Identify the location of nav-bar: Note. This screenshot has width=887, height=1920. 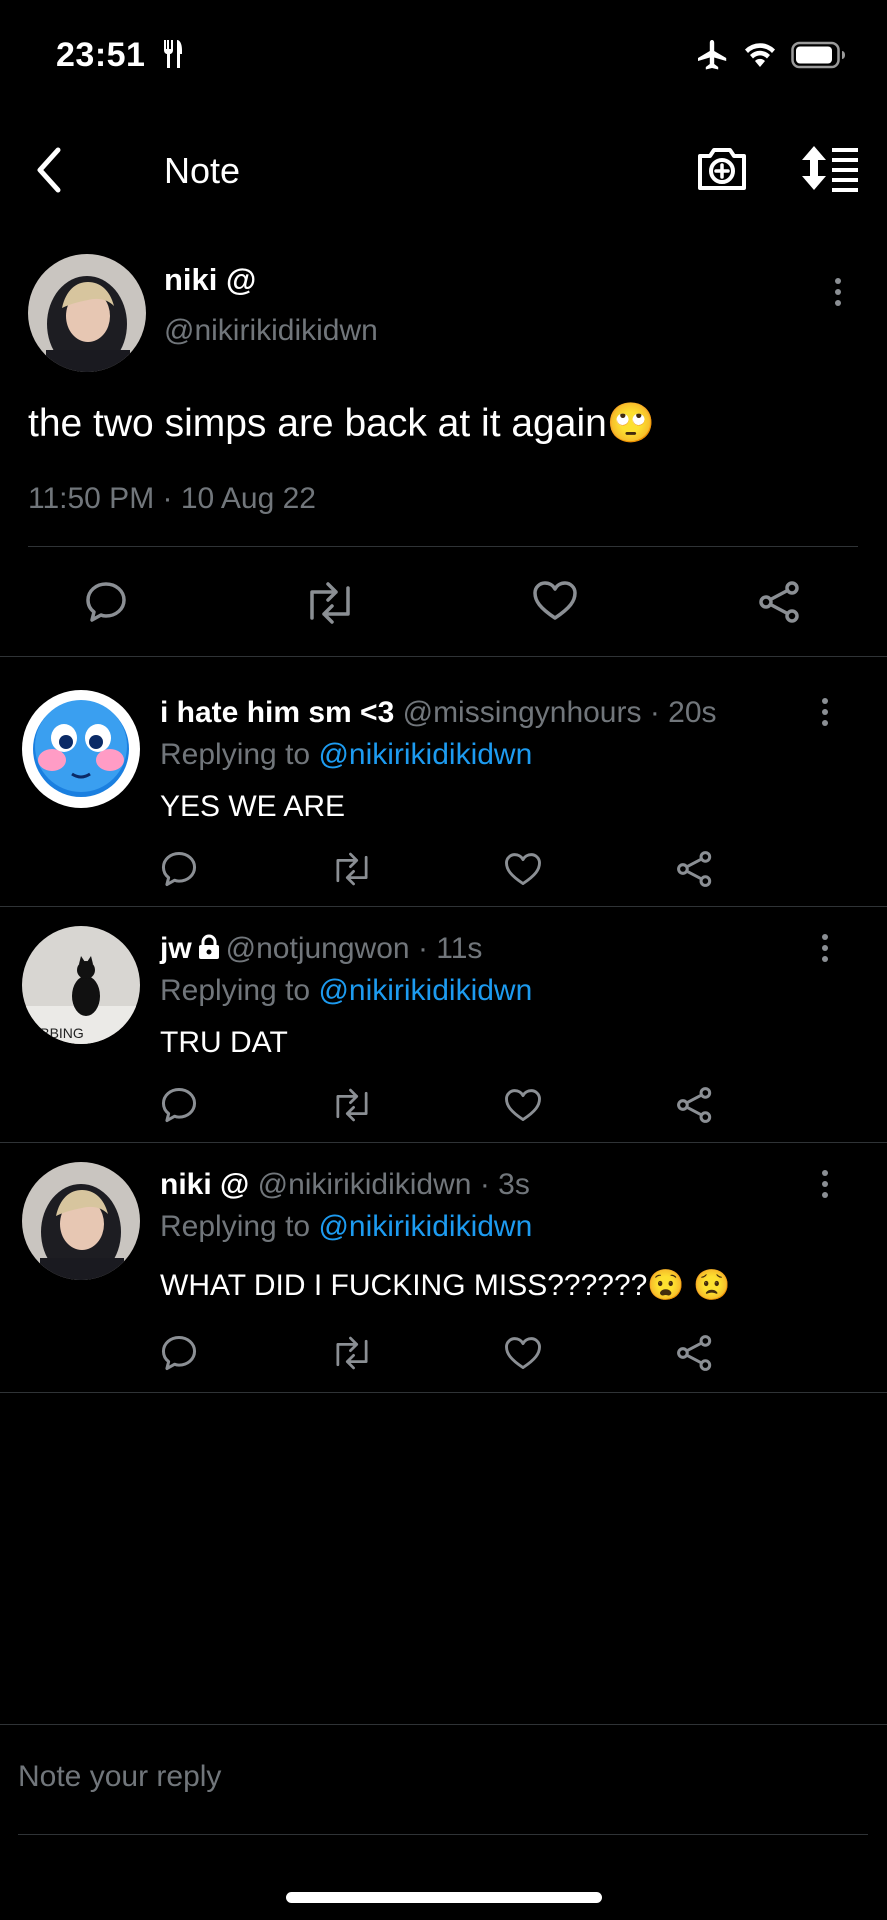
(443, 170).